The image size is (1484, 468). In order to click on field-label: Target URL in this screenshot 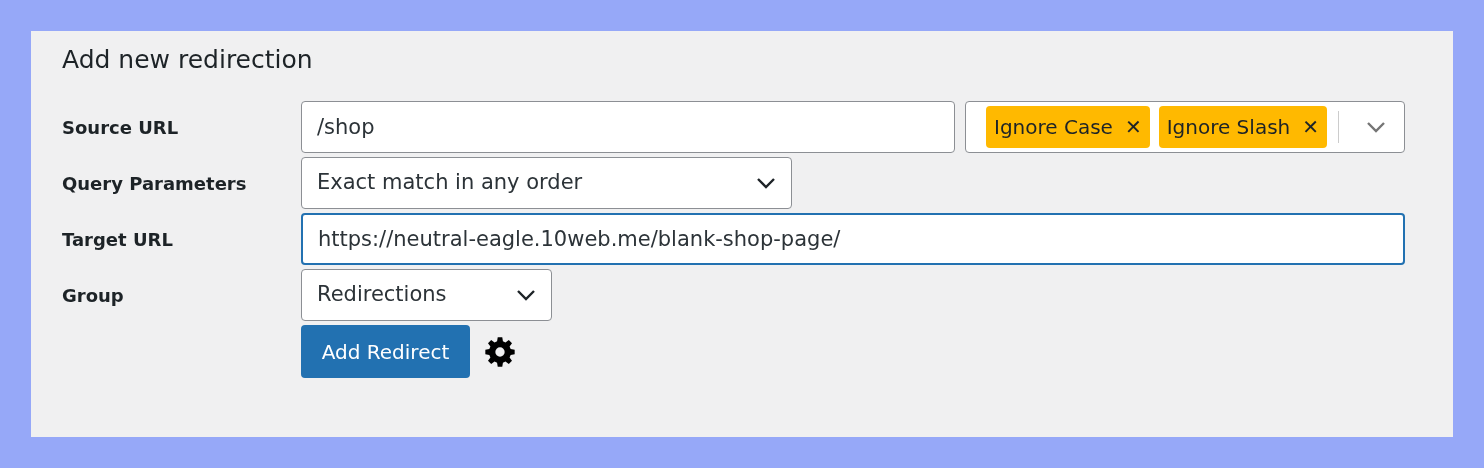, I will do `click(118, 239)`.